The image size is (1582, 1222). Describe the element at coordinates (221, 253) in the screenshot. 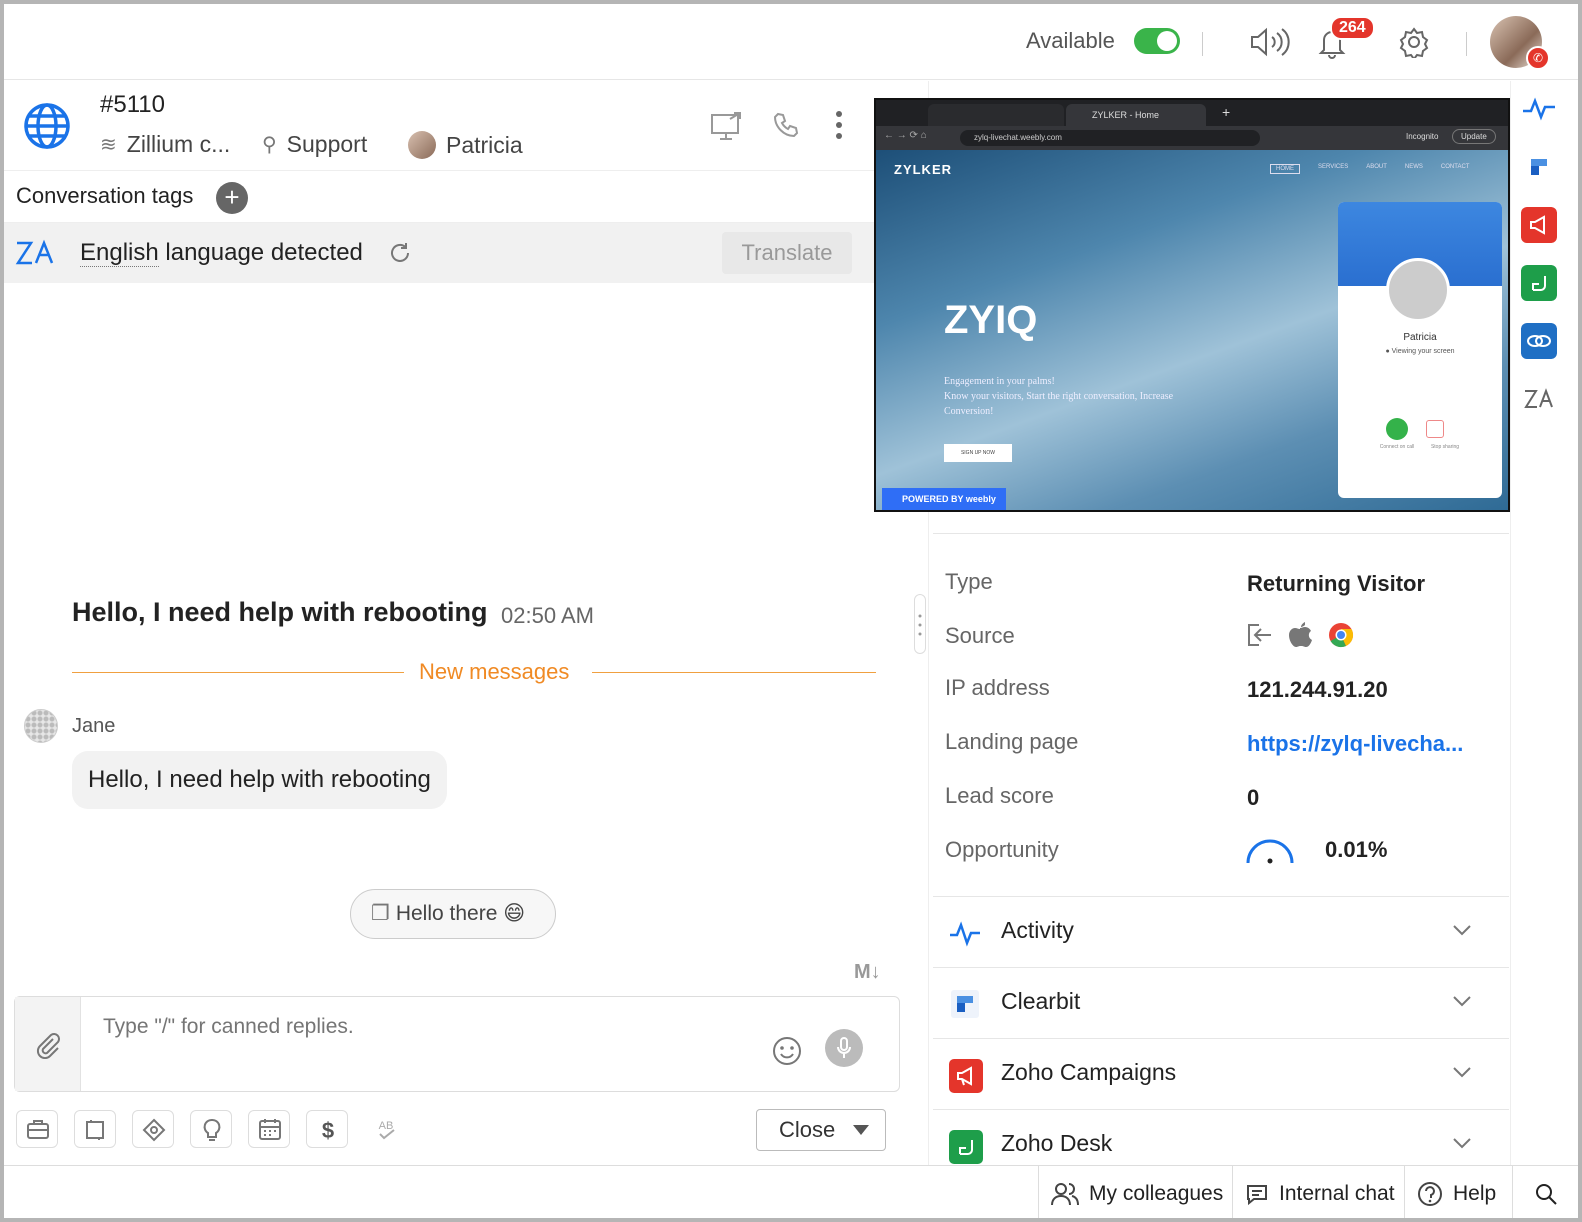

I see `language-detected-text: English language detected` at that location.